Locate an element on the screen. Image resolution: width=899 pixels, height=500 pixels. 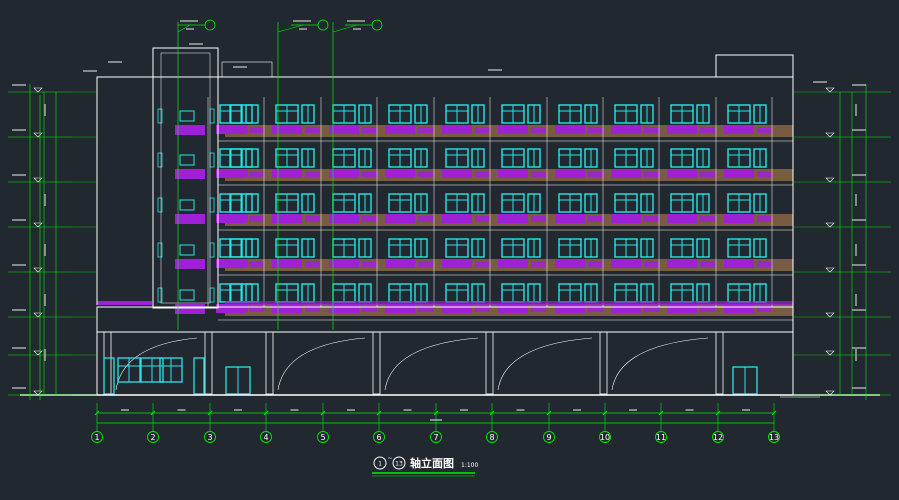
title-scale: 1:100 is located at coordinates (469, 465).